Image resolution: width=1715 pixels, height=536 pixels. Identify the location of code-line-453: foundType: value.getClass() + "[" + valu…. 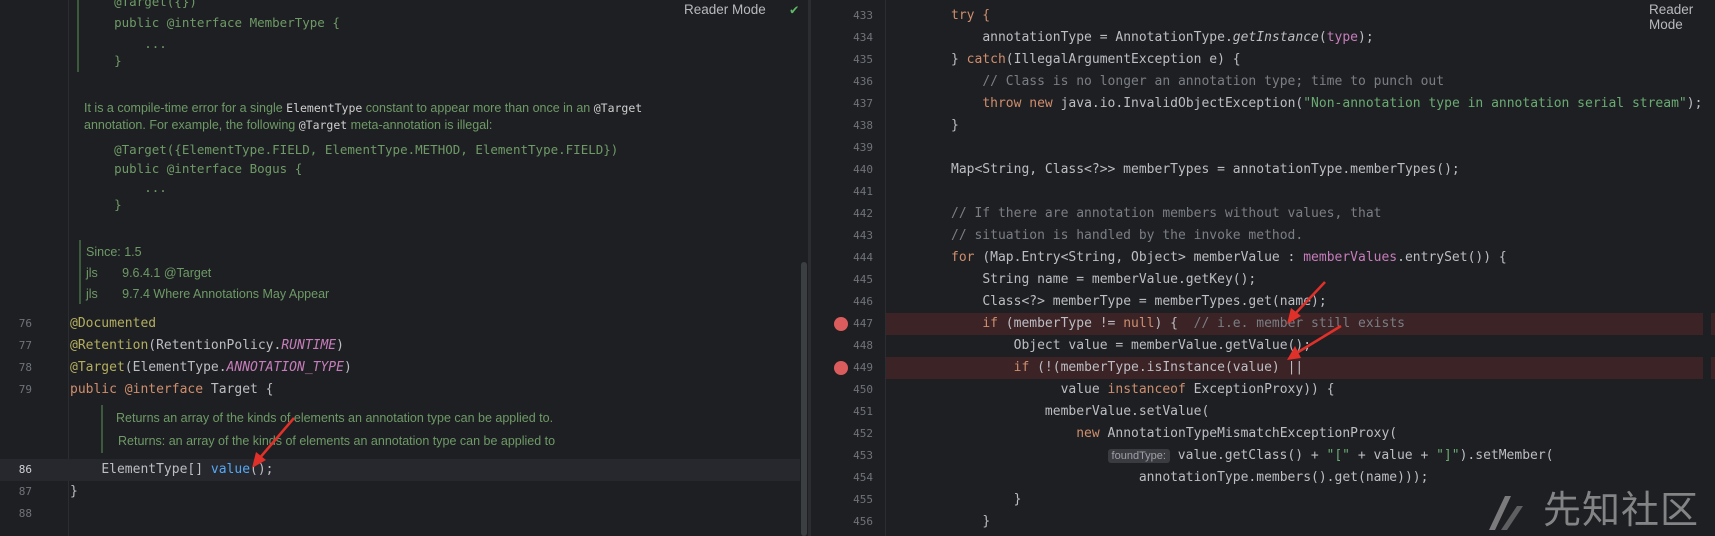
(1252, 456).